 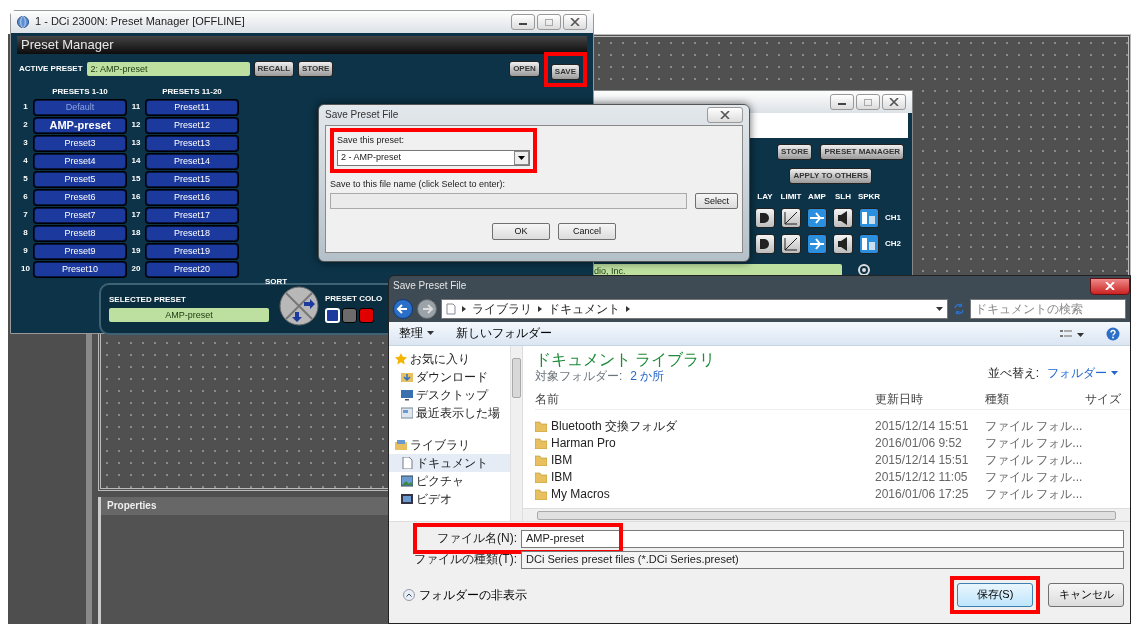 I want to click on nav-item: 最近表示した場, so click(x=449, y=413).